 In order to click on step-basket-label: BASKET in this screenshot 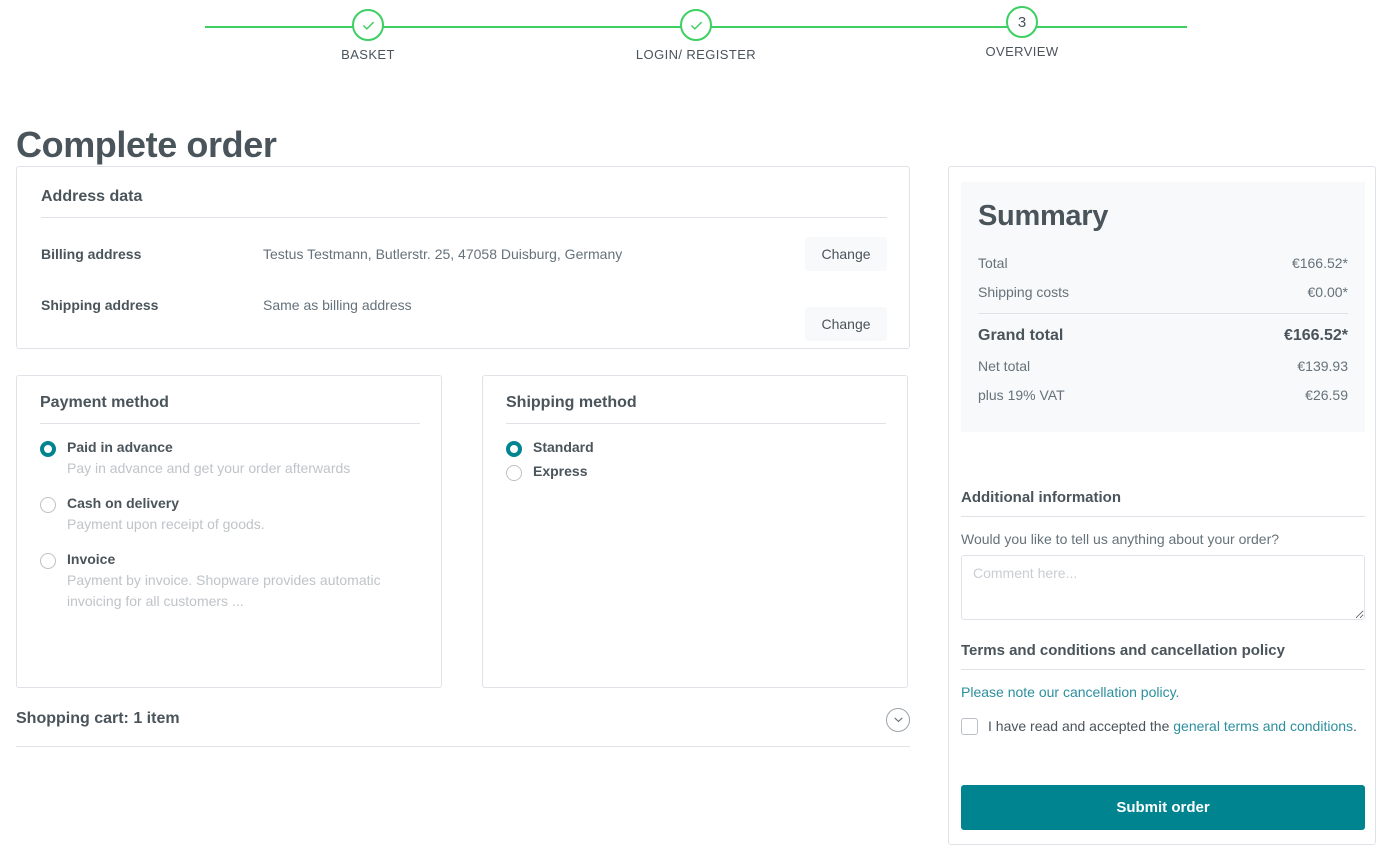, I will do `click(368, 54)`.